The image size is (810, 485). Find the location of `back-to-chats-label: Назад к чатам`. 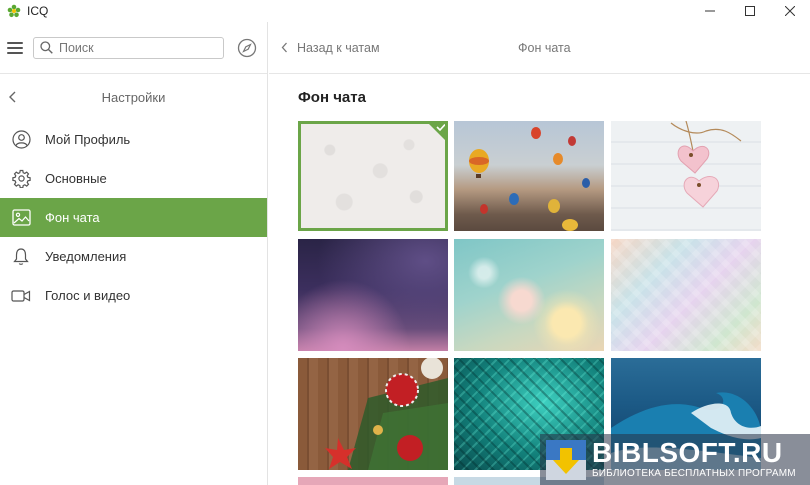

back-to-chats-label: Назад к чатам is located at coordinates (338, 47).